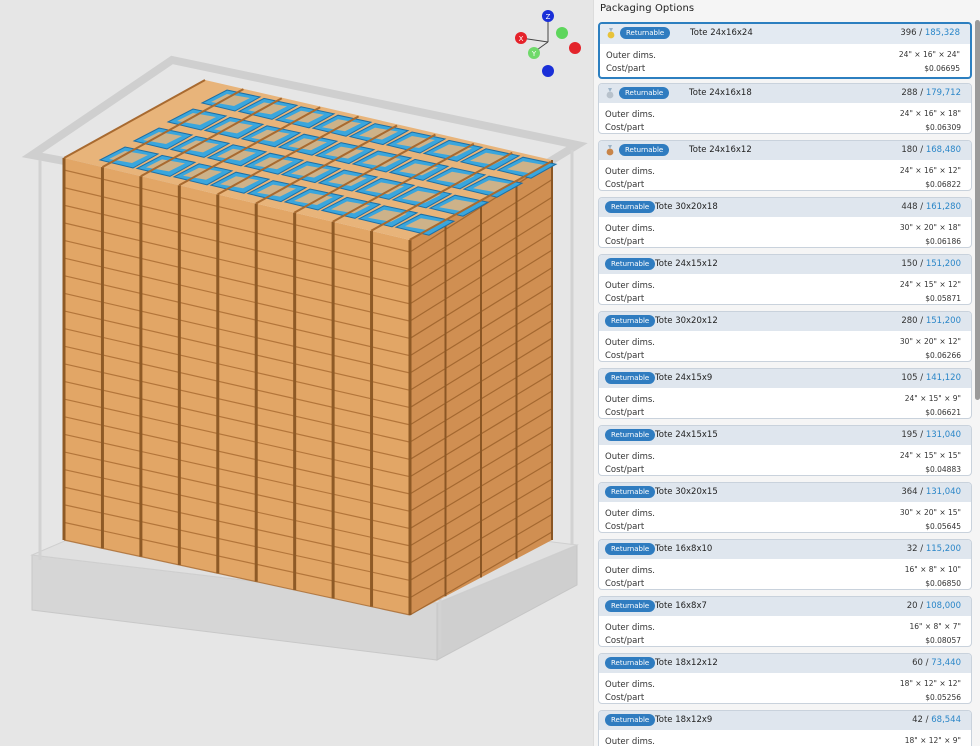 Image resolution: width=980 pixels, height=746 pixels. Describe the element at coordinates (943, 469) in the screenshot. I see `cost-part-value: $0.04883` at that location.